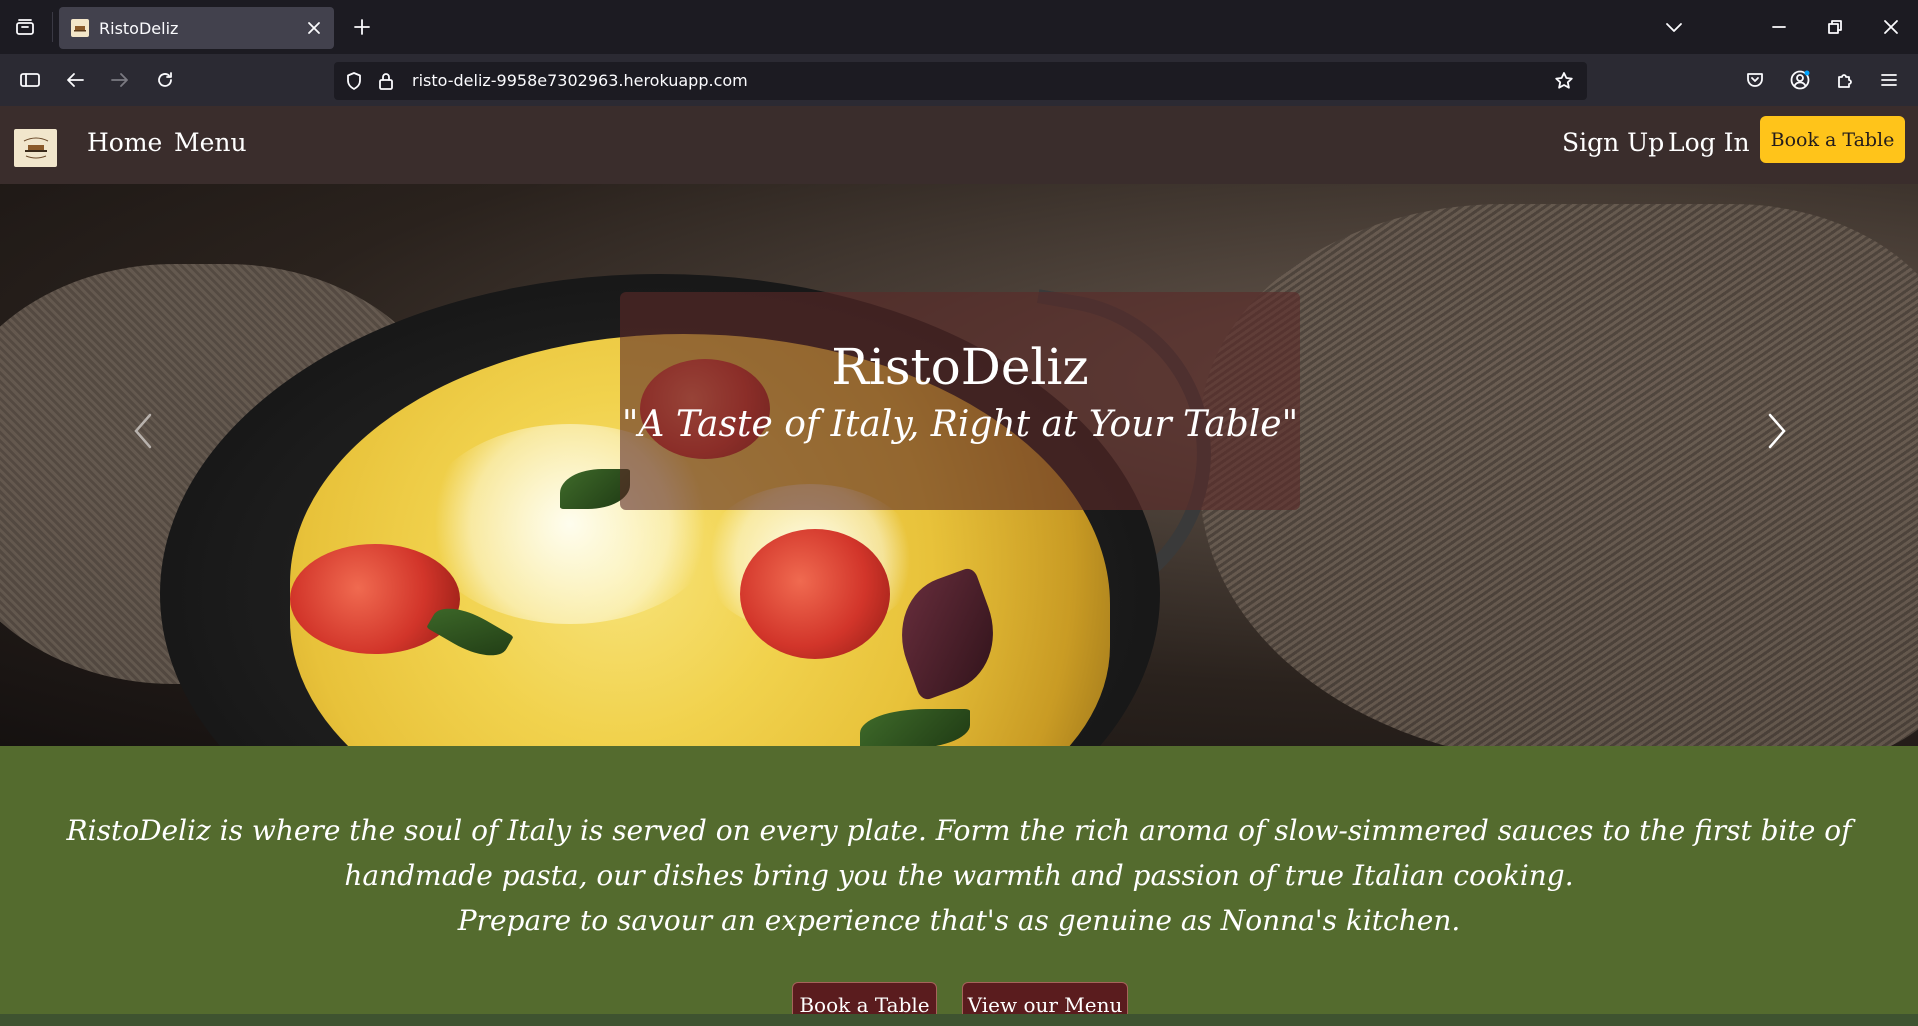 The image size is (1918, 1026). Describe the element at coordinates (144, 431) in the screenshot. I see `carousel-prev-chevron-icon` at that location.